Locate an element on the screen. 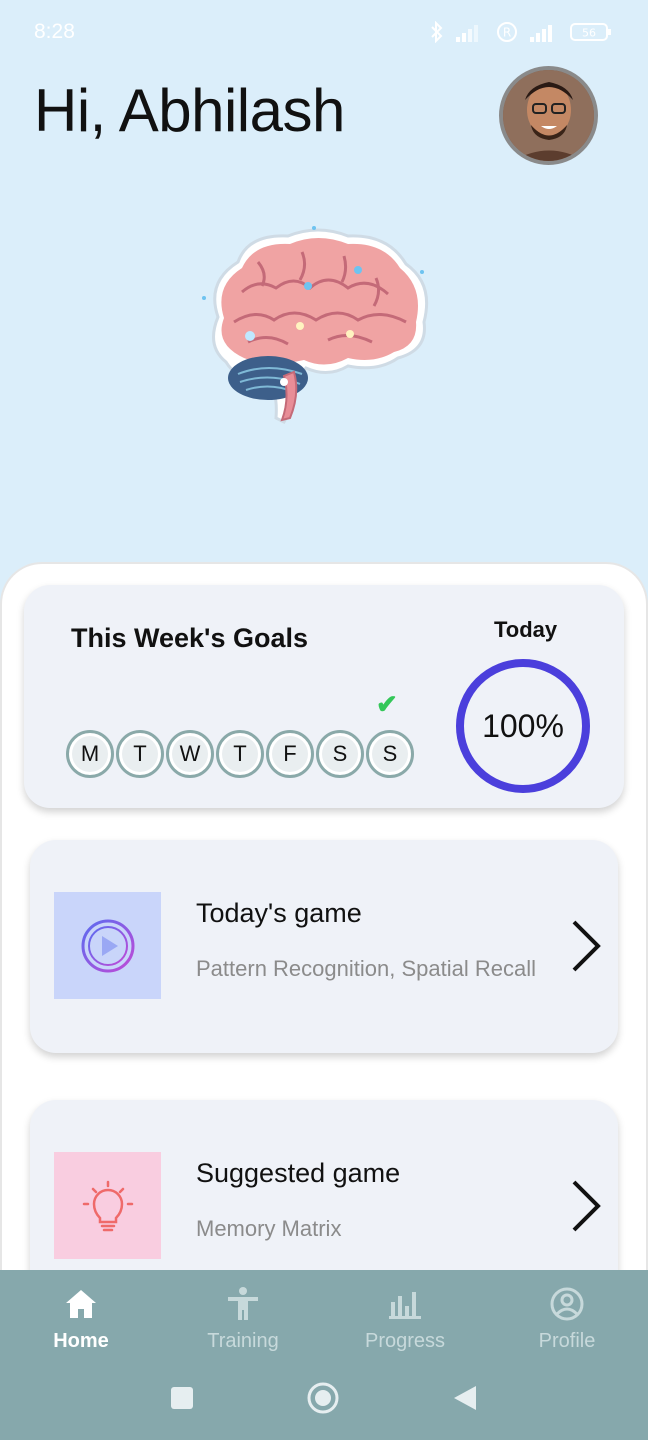 The height and width of the screenshot is (1440, 648). registered-icon: R is located at coordinates (507, 32).